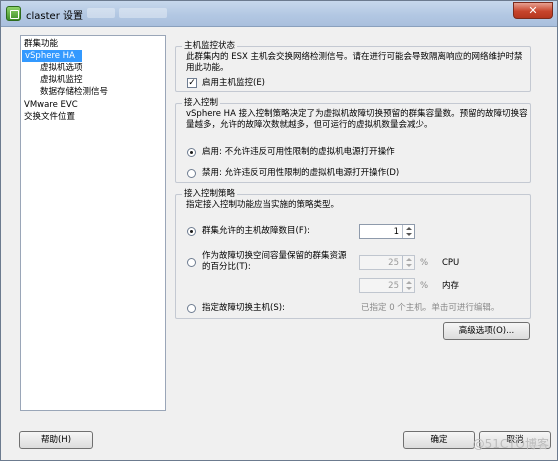  What do you see at coordinates (393, 263) in the screenshot?
I see `cpu-percentage-value: 25` at bounding box center [393, 263].